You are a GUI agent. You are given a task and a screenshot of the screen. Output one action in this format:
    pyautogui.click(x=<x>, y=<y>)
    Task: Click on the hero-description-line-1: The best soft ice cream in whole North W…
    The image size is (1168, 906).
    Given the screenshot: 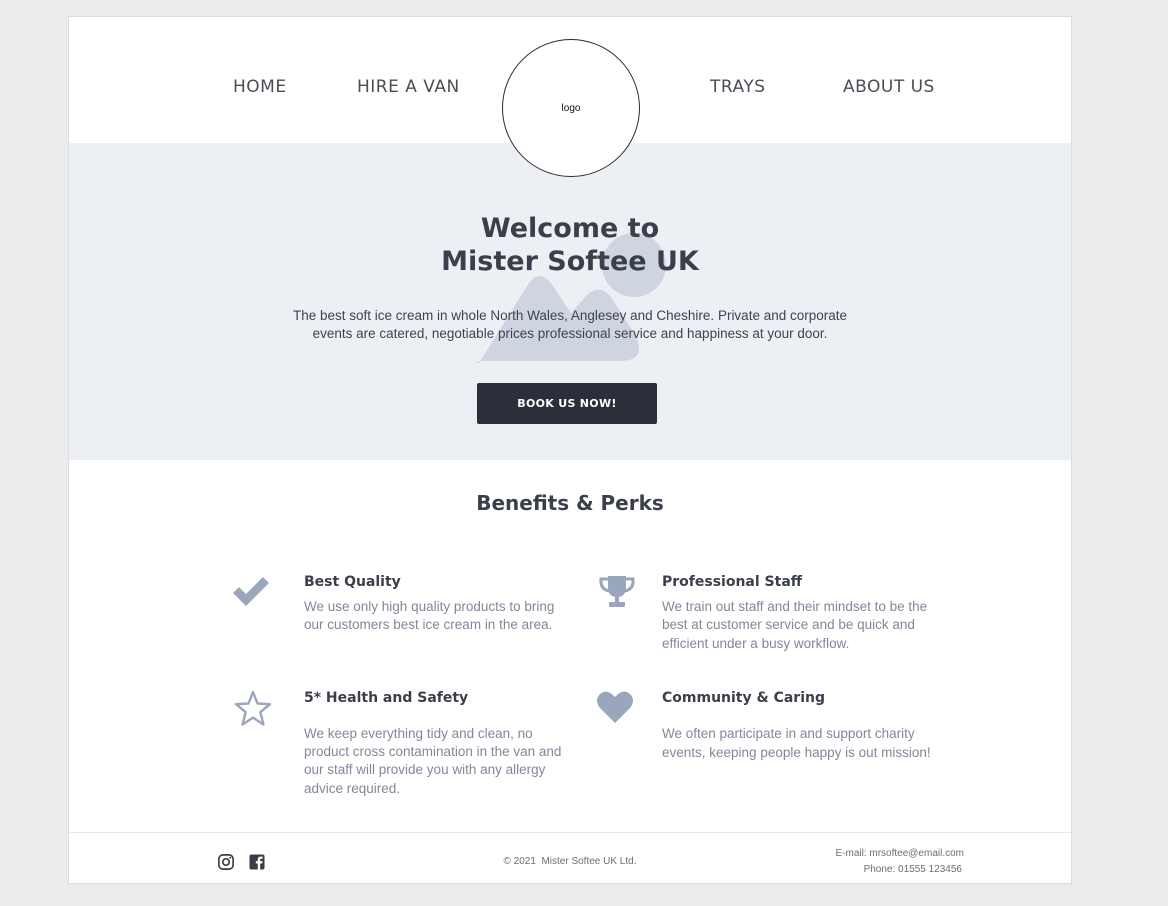 What is the action you would take?
    pyautogui.click(x=570, y=315)
    